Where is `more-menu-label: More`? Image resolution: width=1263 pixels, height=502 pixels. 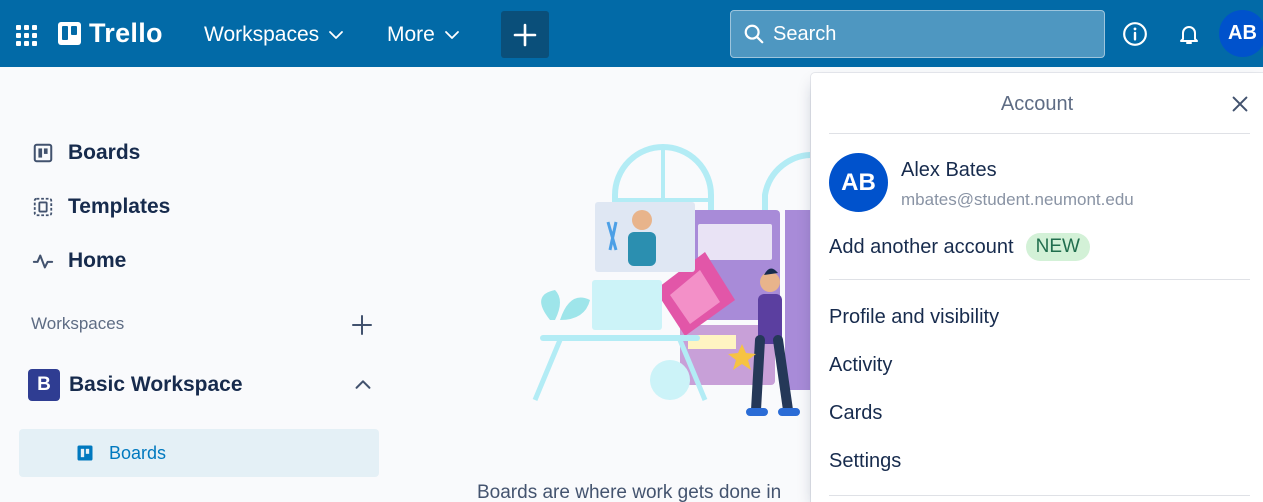 more-menu-label: More is located at coordinates (411, 34).